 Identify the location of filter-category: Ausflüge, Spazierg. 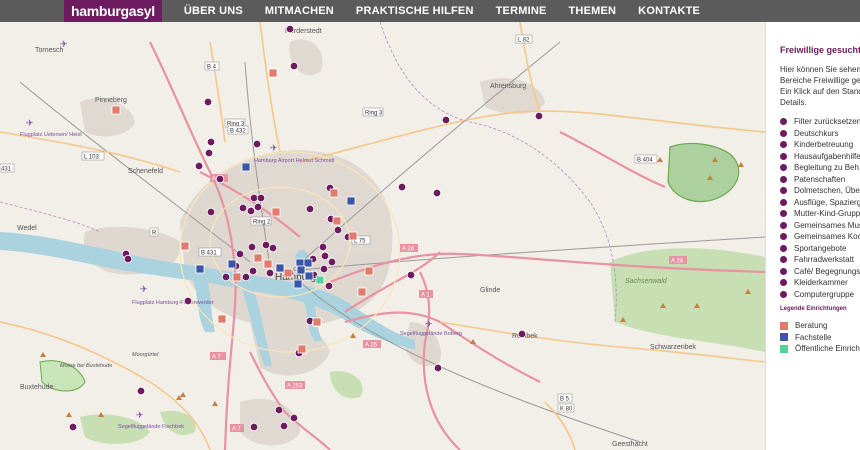
(820, 203).